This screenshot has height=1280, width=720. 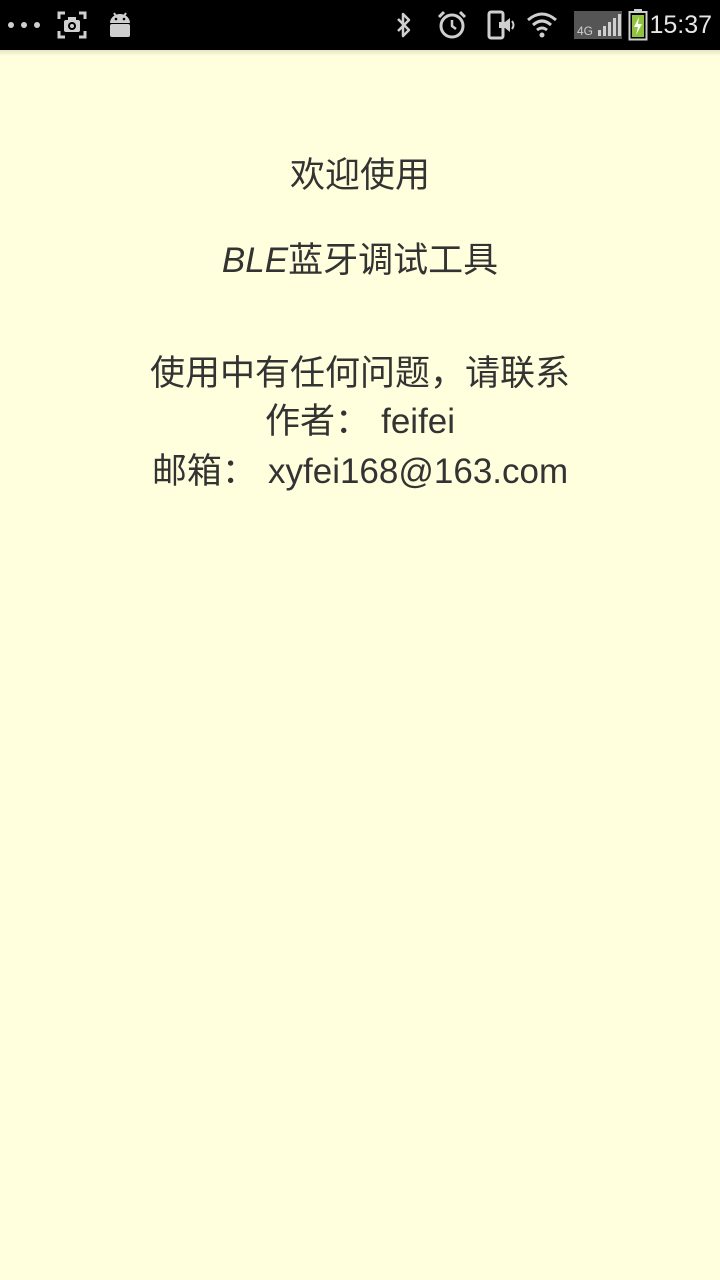 What do you see at coordinates (72, 25) in the screenshot?
I see `screenshot-icon` at bounding box center [72, 25].